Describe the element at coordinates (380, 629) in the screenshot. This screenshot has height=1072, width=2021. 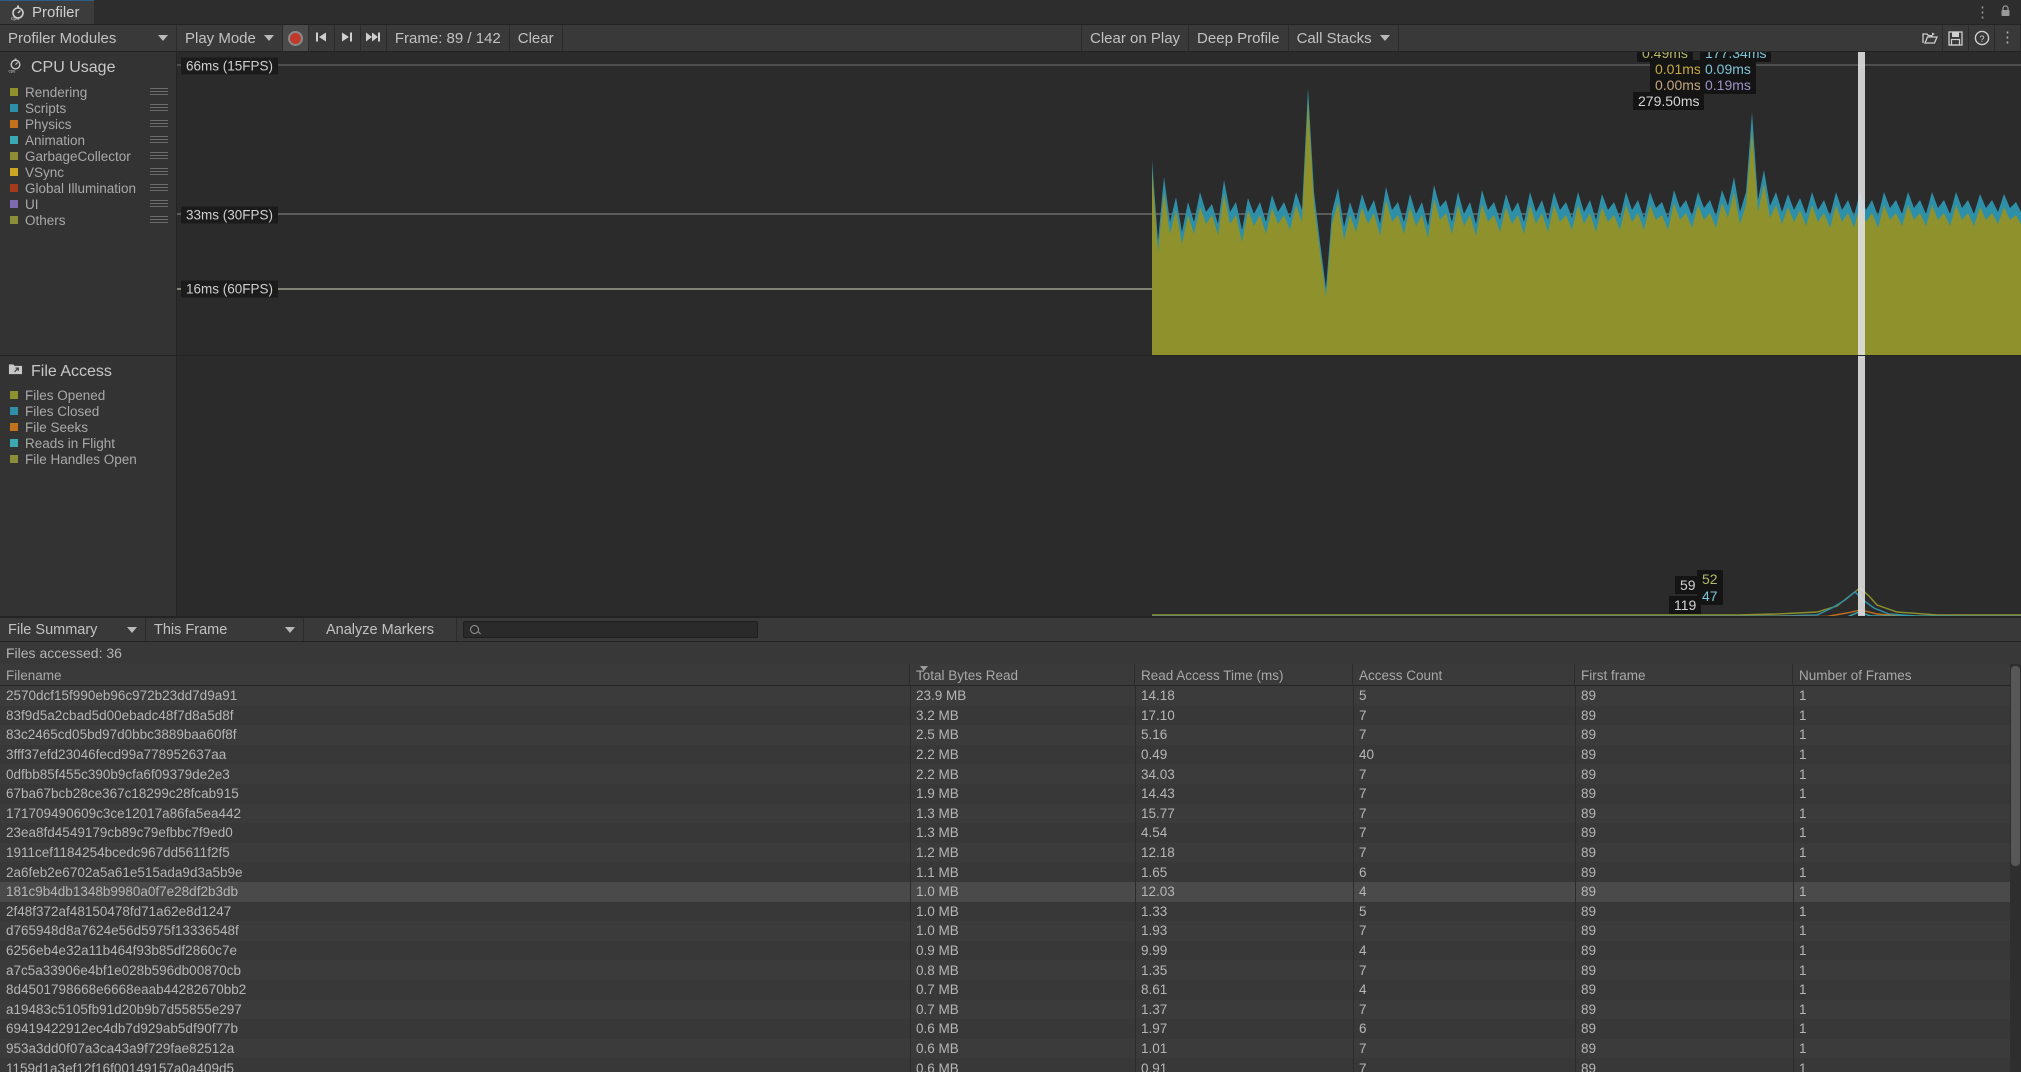
I see `analyze-markers-button: Analyze Markers` at that location.